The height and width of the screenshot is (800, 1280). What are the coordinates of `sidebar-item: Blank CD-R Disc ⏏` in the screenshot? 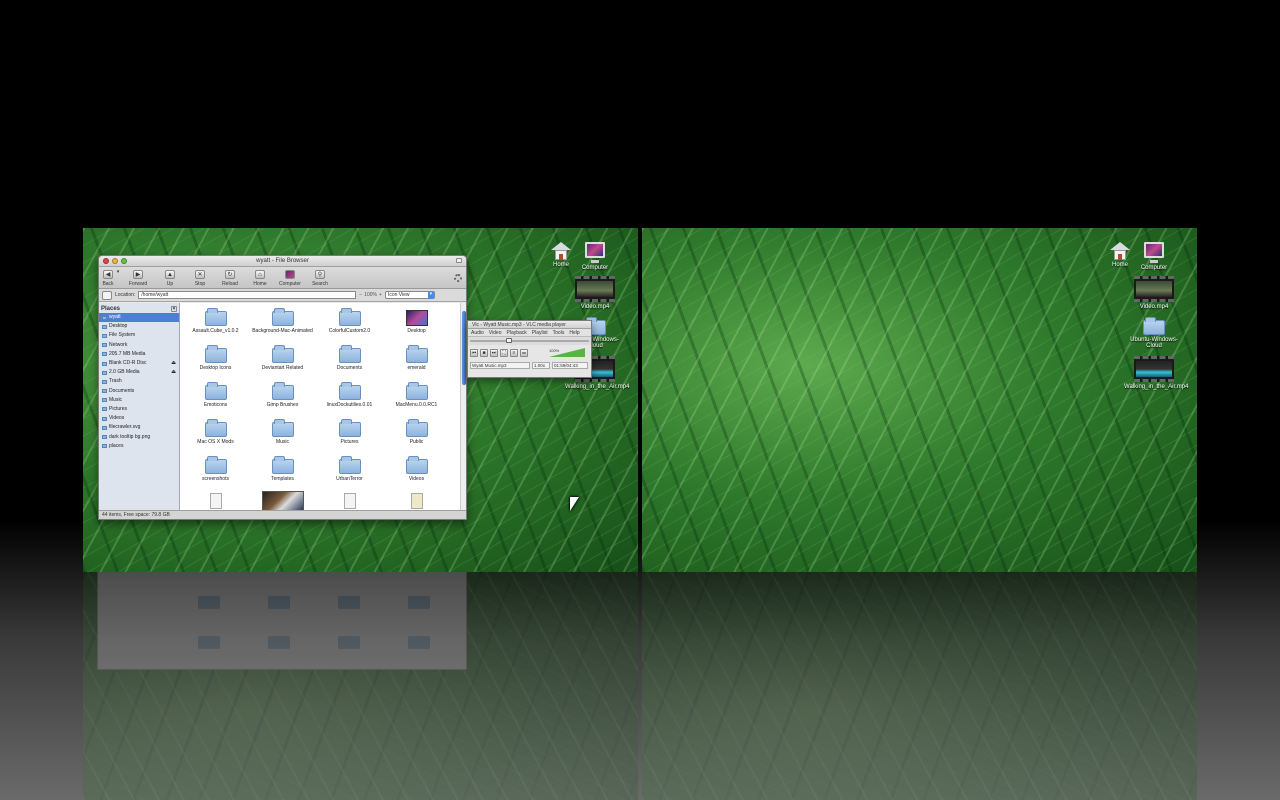 It's located at (139, 363).